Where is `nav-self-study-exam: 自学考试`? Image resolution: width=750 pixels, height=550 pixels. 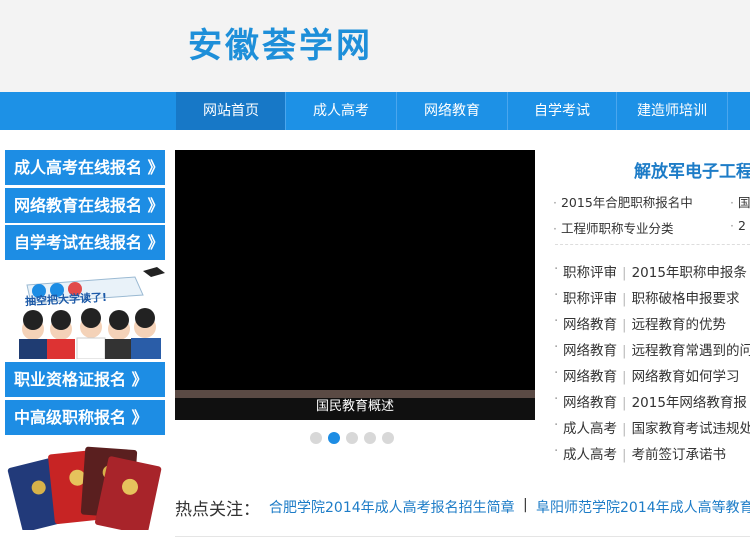 nav-self-study-exam: 自学考试 is located at coordinates (561, 111).